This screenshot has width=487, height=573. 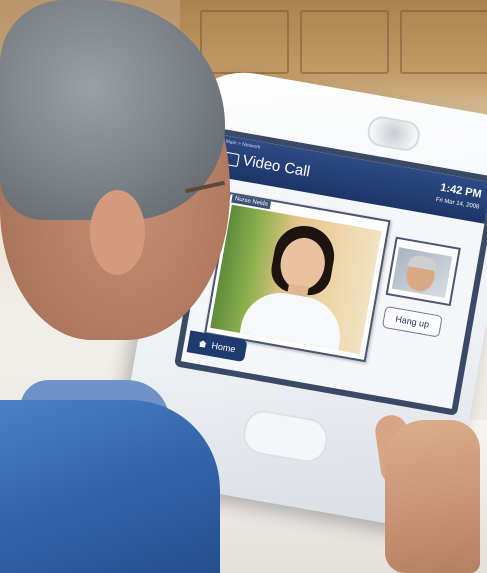 I want to click on home-button-label: Home, so click(x=223, y=347).